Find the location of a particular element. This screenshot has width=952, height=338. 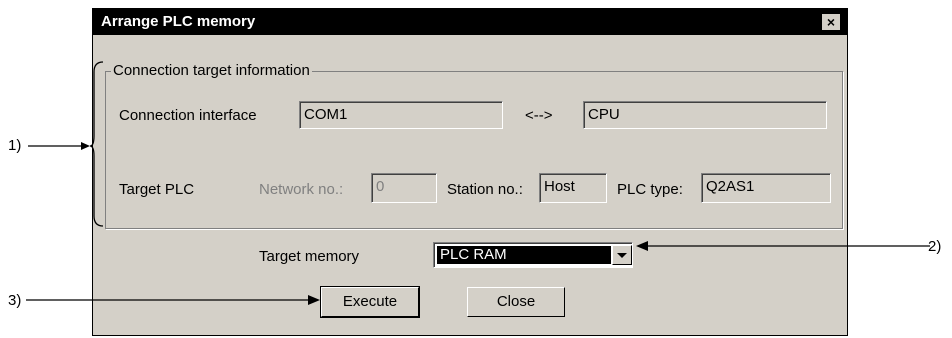

close-button: Close is located at coordinates (516, 302).